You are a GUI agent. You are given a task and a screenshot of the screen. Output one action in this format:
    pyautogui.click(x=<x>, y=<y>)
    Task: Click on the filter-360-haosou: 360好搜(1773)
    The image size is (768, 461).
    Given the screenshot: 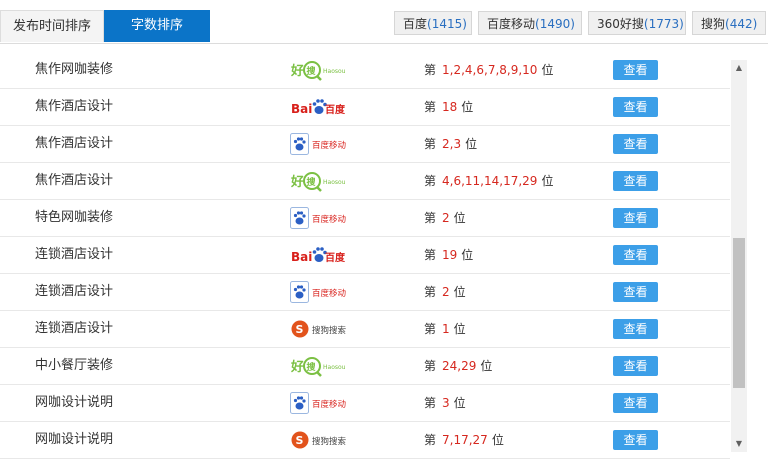 What is the action you would take?
    pyautogui.click(x=637, y=23)
    